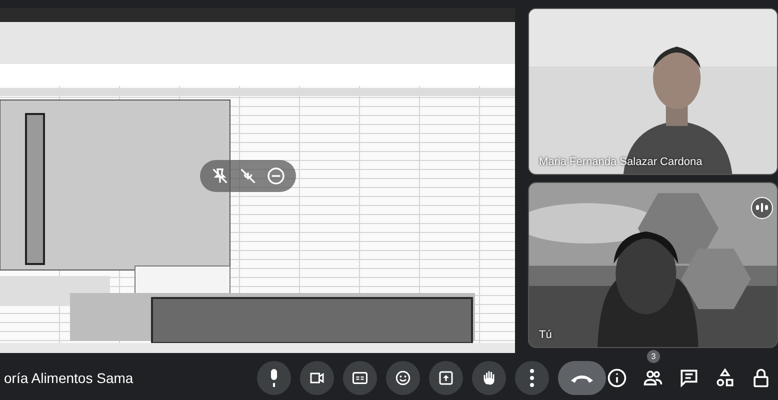 Image resolution: width=778 pixels, height=400 pixels. What do you see at coordinates (360, 377) in the screenshot?
I see `captions-button` at bounding box center [360, 377].